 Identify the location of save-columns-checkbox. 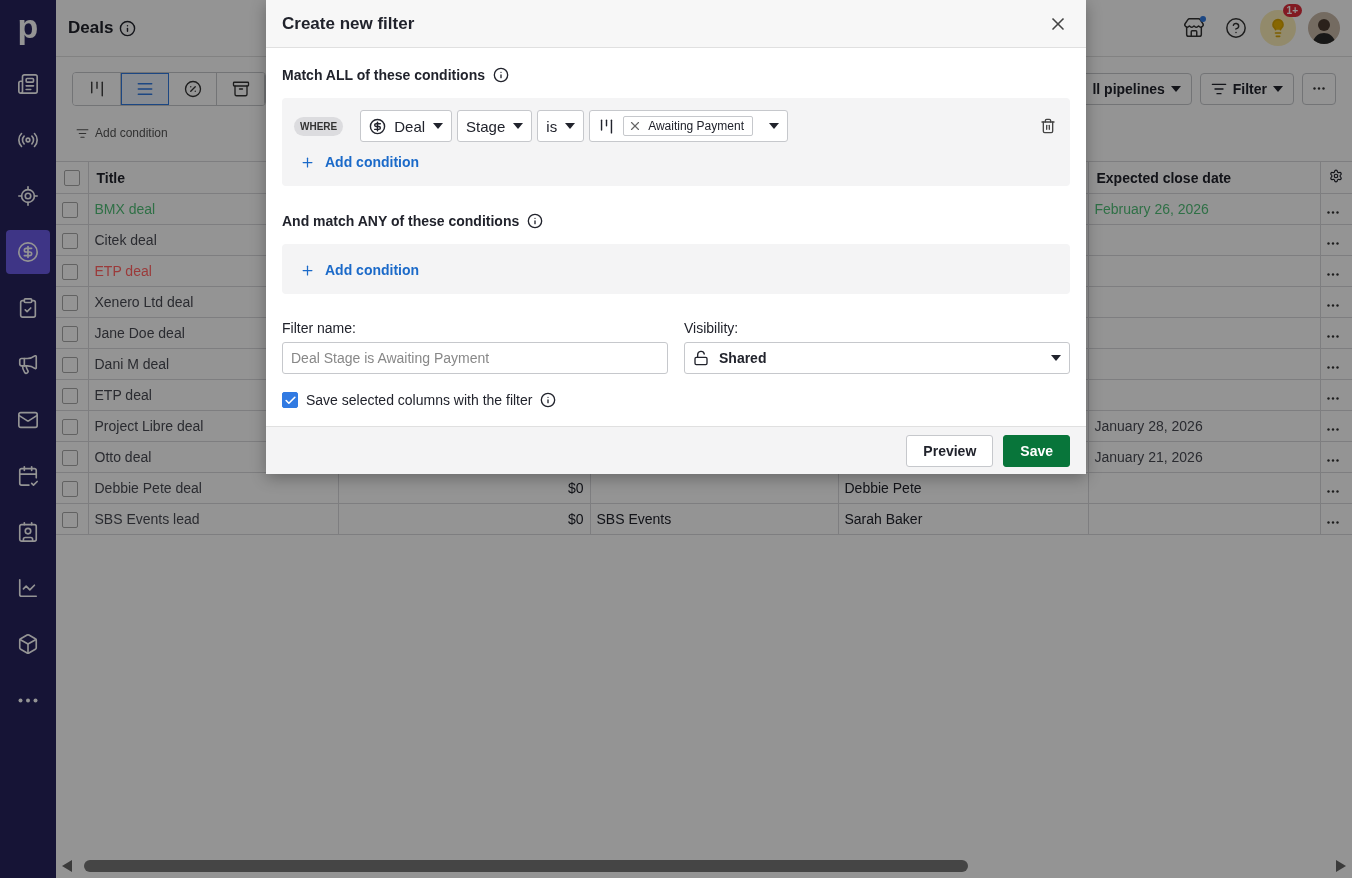
(290, 400).